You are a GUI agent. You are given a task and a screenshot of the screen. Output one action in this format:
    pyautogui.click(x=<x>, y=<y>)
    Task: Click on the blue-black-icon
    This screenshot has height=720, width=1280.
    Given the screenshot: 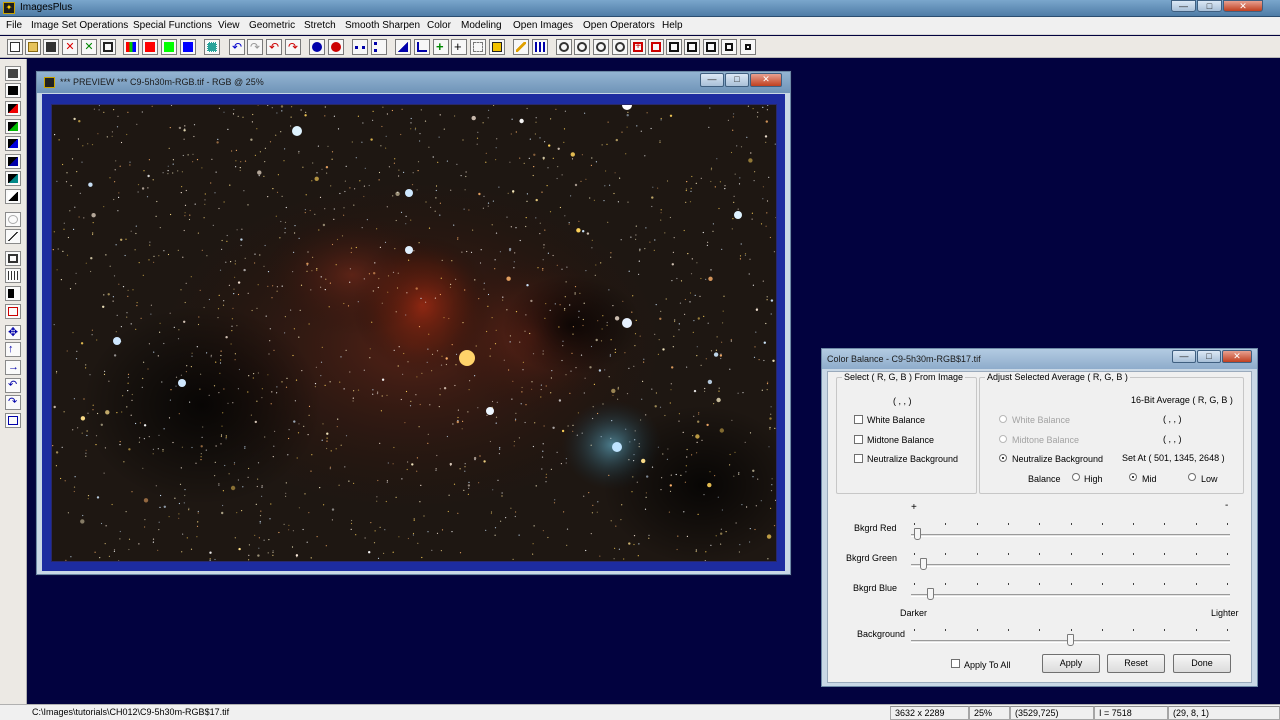 What is the action you would take?
    pyautogui.click(x=13, y=143)
    